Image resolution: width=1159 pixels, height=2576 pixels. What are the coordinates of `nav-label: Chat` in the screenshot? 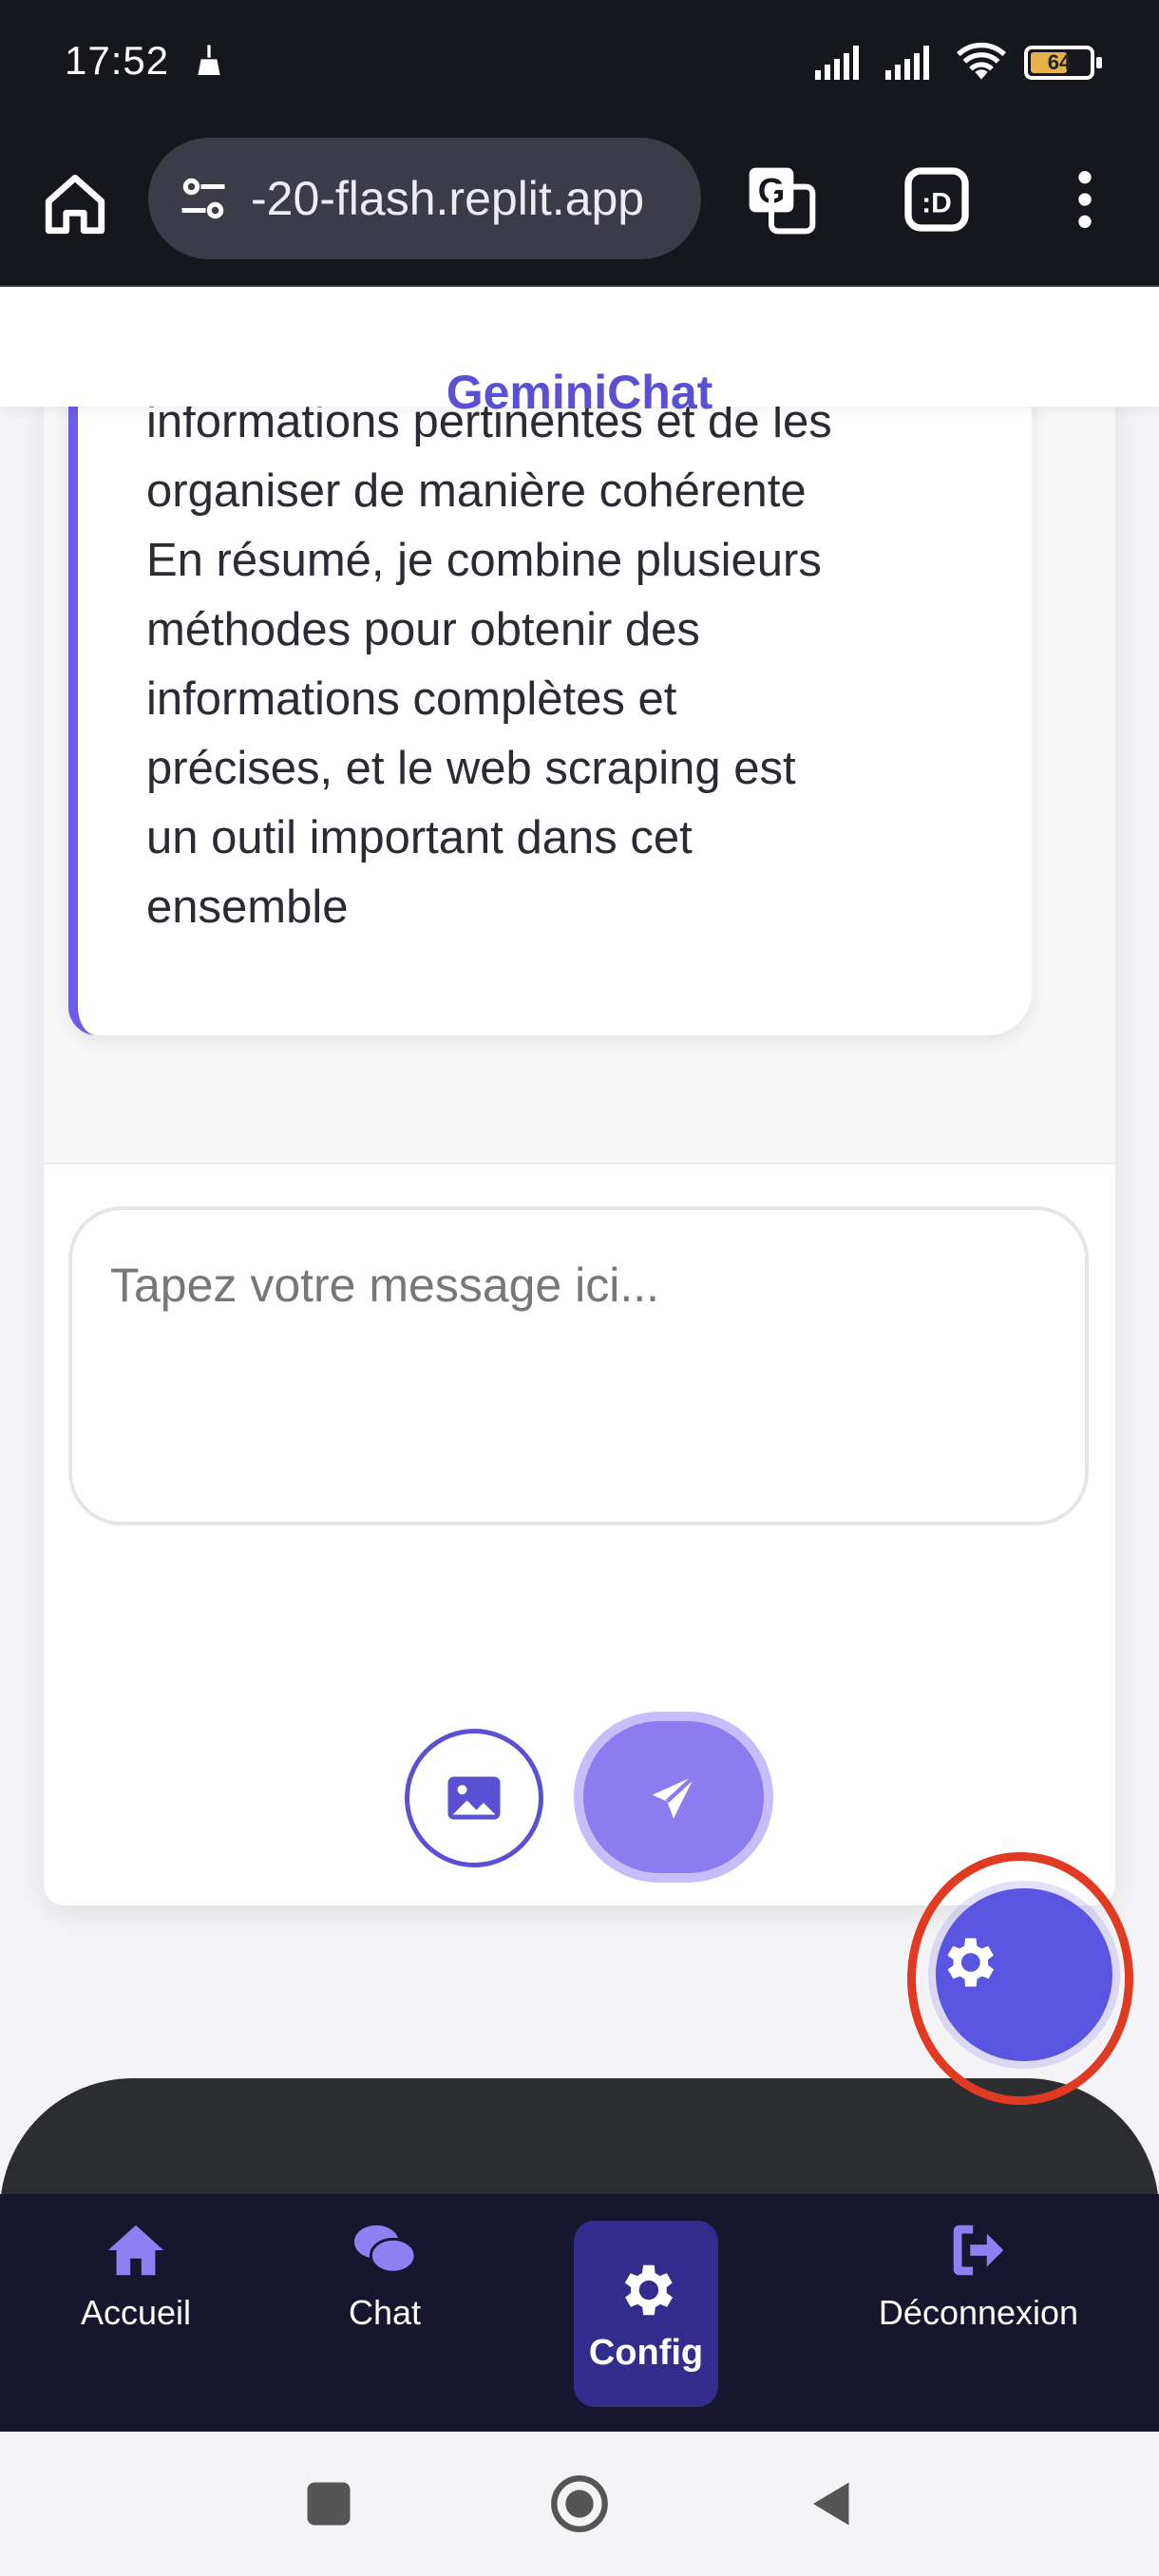 It's located at (385, 2312).